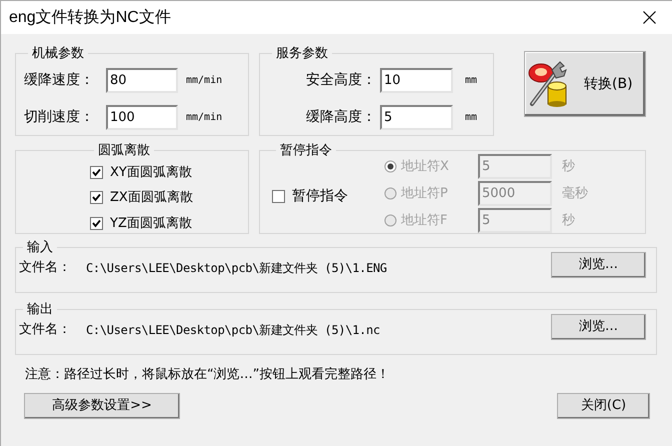 The image size is (672, 446). I want to click on field-label: 缓降速度：, so click(59, 80).